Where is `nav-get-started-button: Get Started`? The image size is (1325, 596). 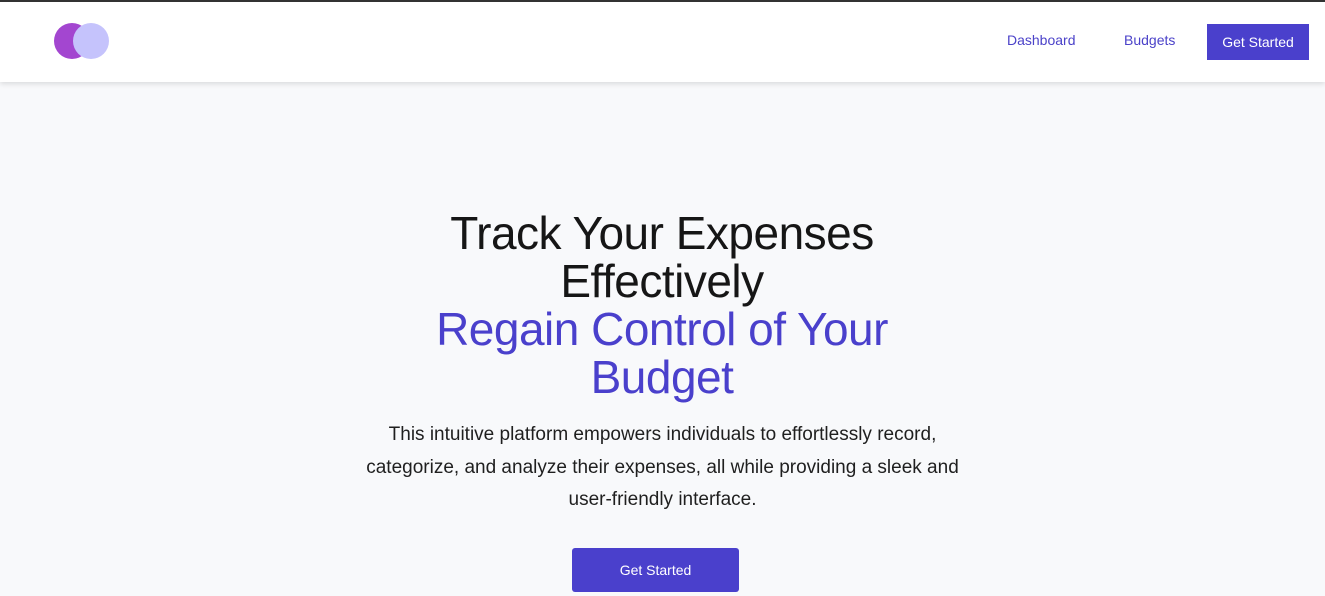 nav-get-started-button: Get Started is located at coordinates (1258, 42).